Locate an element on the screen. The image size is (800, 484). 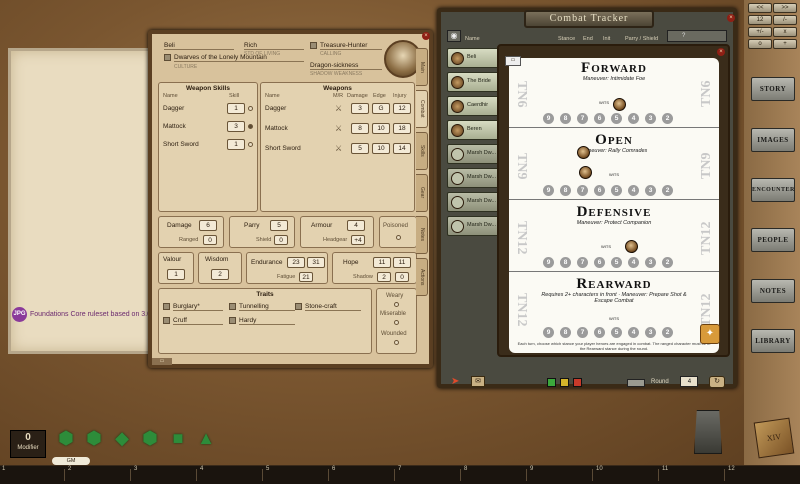
hotkey-slot: 6 is located at coordinates (333, 469).